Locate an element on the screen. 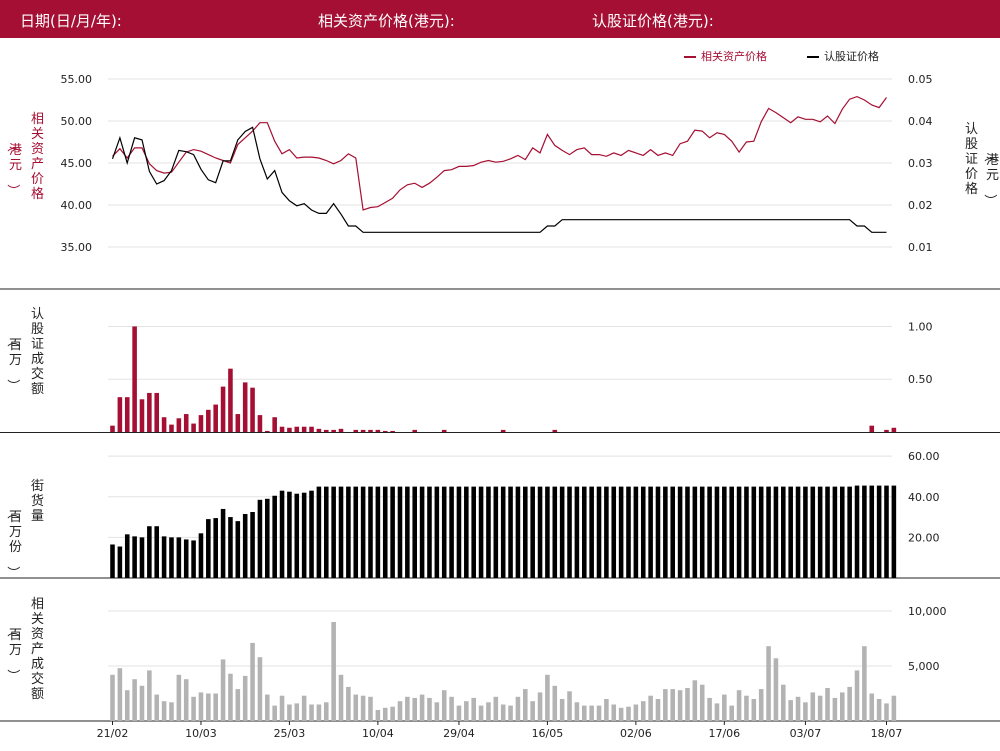 Image resolution: width=1000 pixels, height=751 pixels. y-tick-label-right: 0.04 is located at coordinates (920, 121).